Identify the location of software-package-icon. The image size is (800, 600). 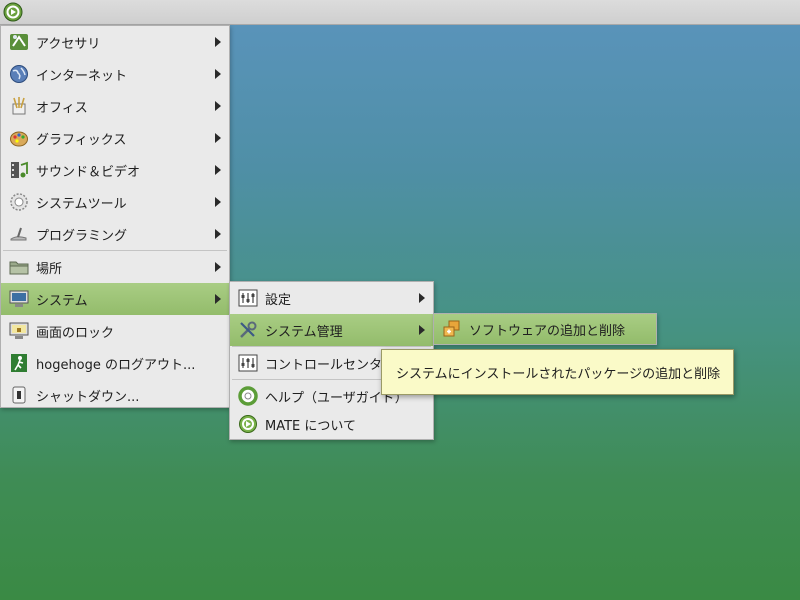
(452, 329).